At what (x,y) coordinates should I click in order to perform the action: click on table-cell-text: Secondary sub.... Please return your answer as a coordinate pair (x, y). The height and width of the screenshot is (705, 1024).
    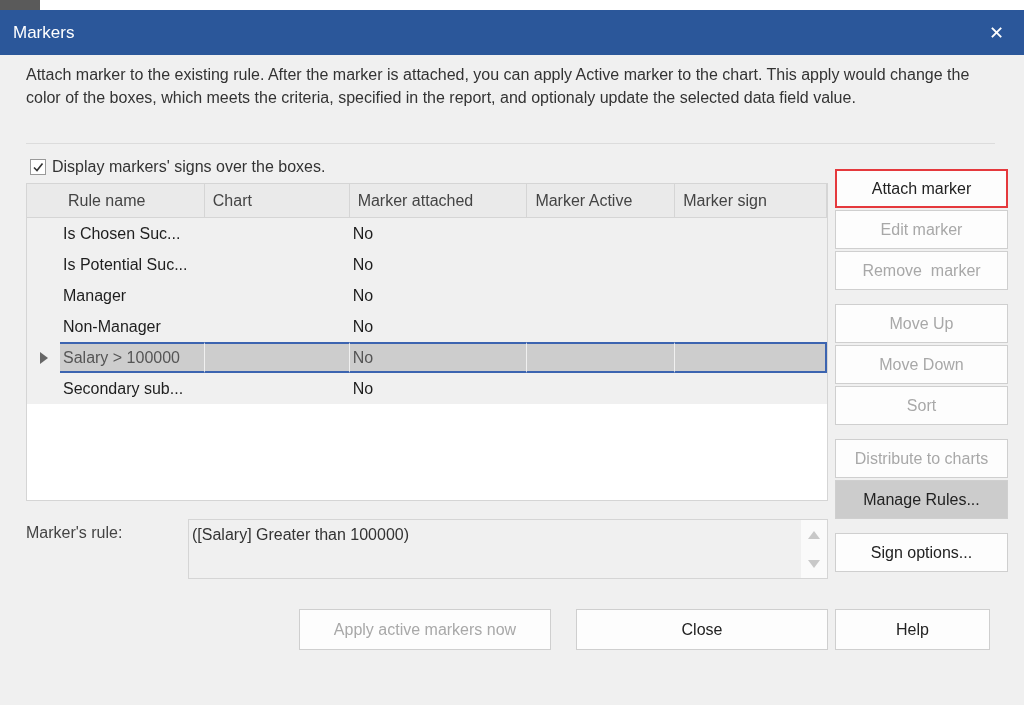
    Looking at the image, I should click on (123, 389).